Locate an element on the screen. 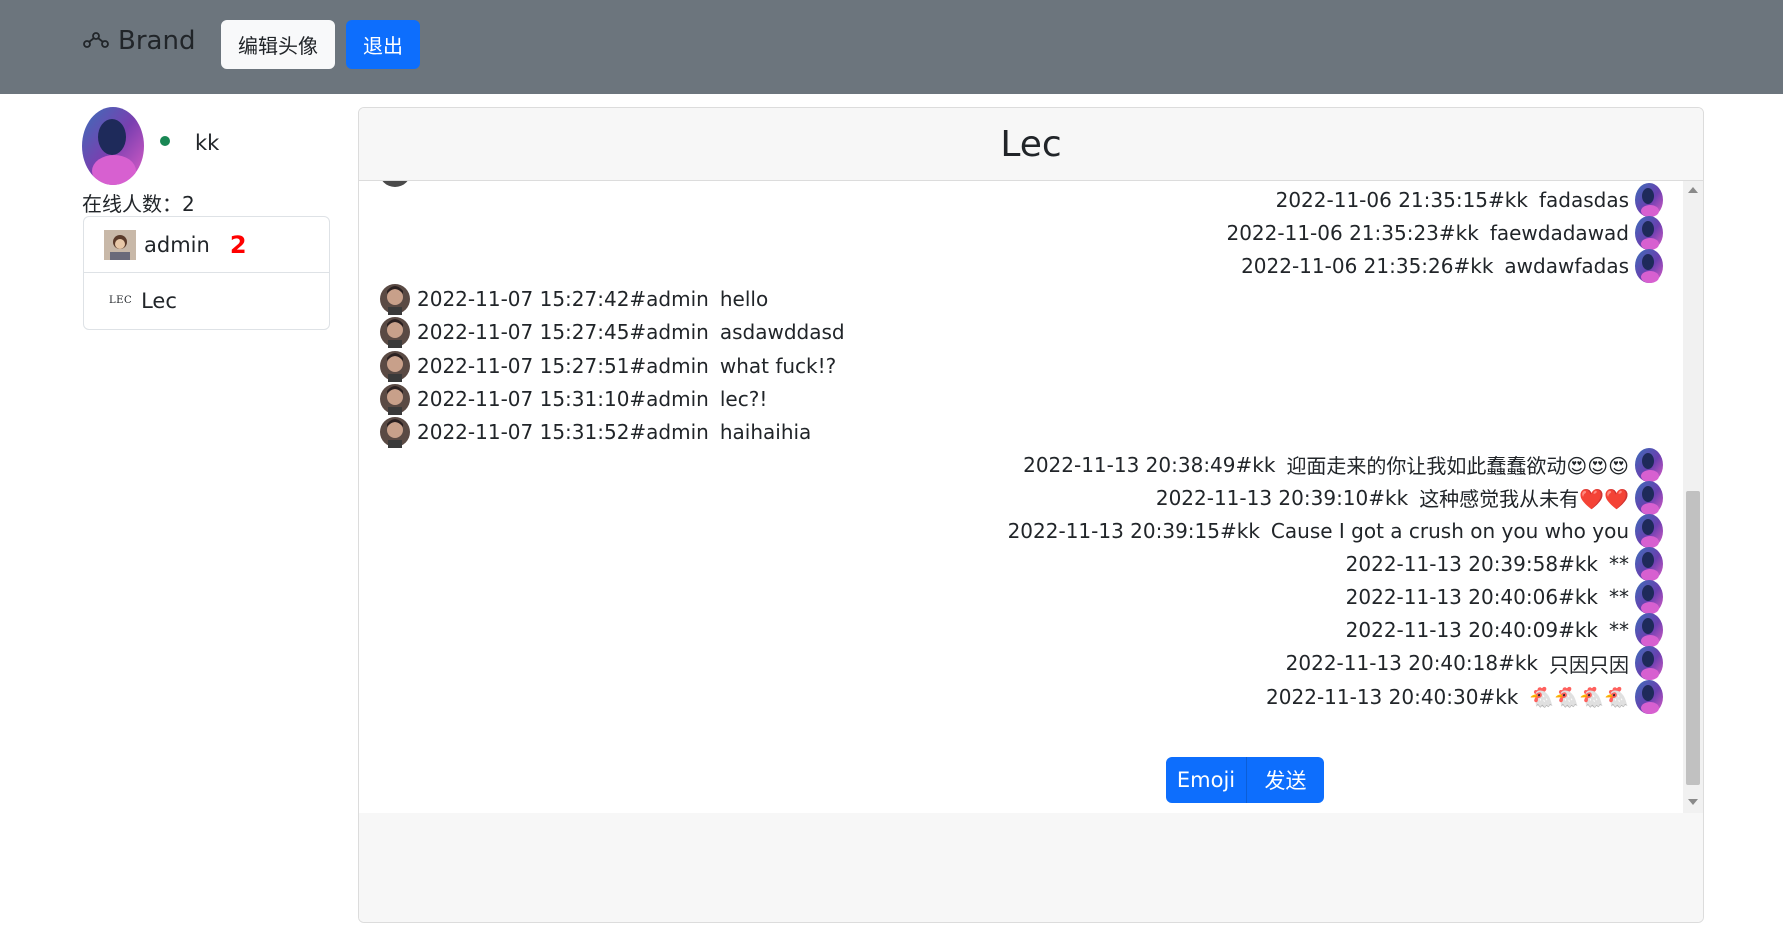 Image resolution: width=1783 pixels, height=939 pixels. admin-avatar is located at coordinates (120, 244).